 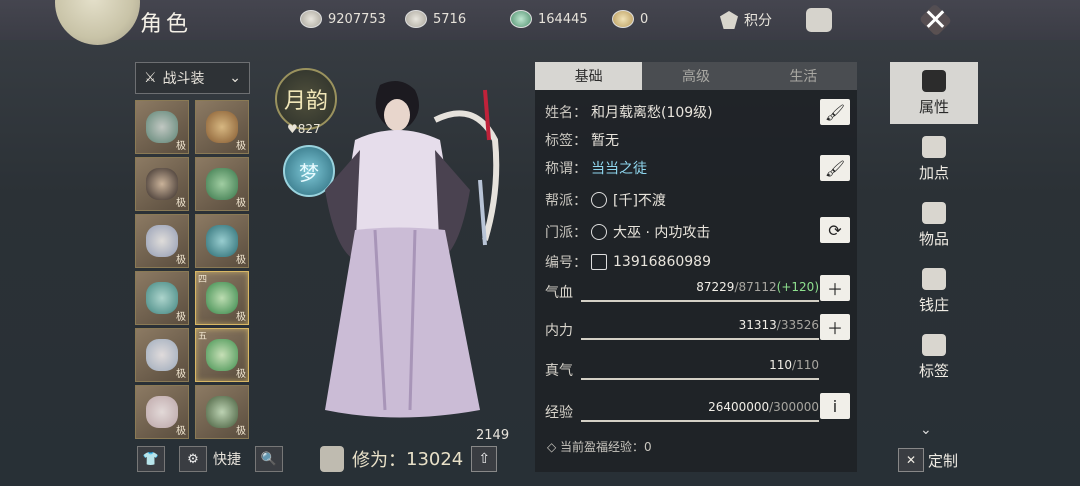 I want to click on info-tabs: 基础 高级 生活, so click(x=696, y=76).